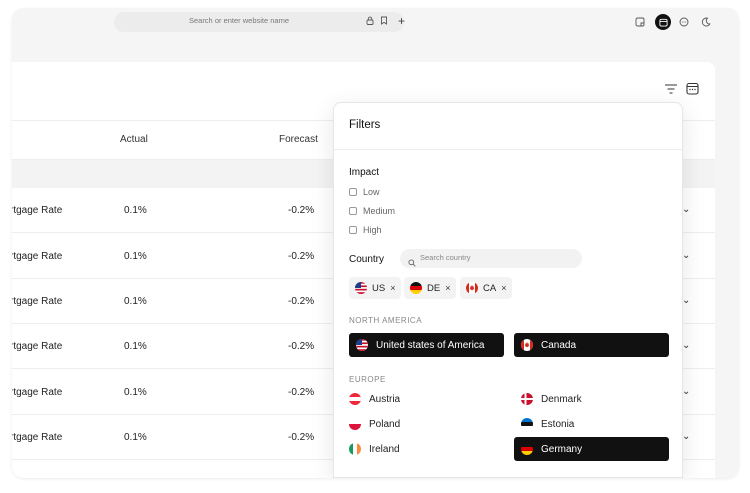  Describe the element at coordinates (706, 22) in the screenshot. I see `moon-icon` at that location.